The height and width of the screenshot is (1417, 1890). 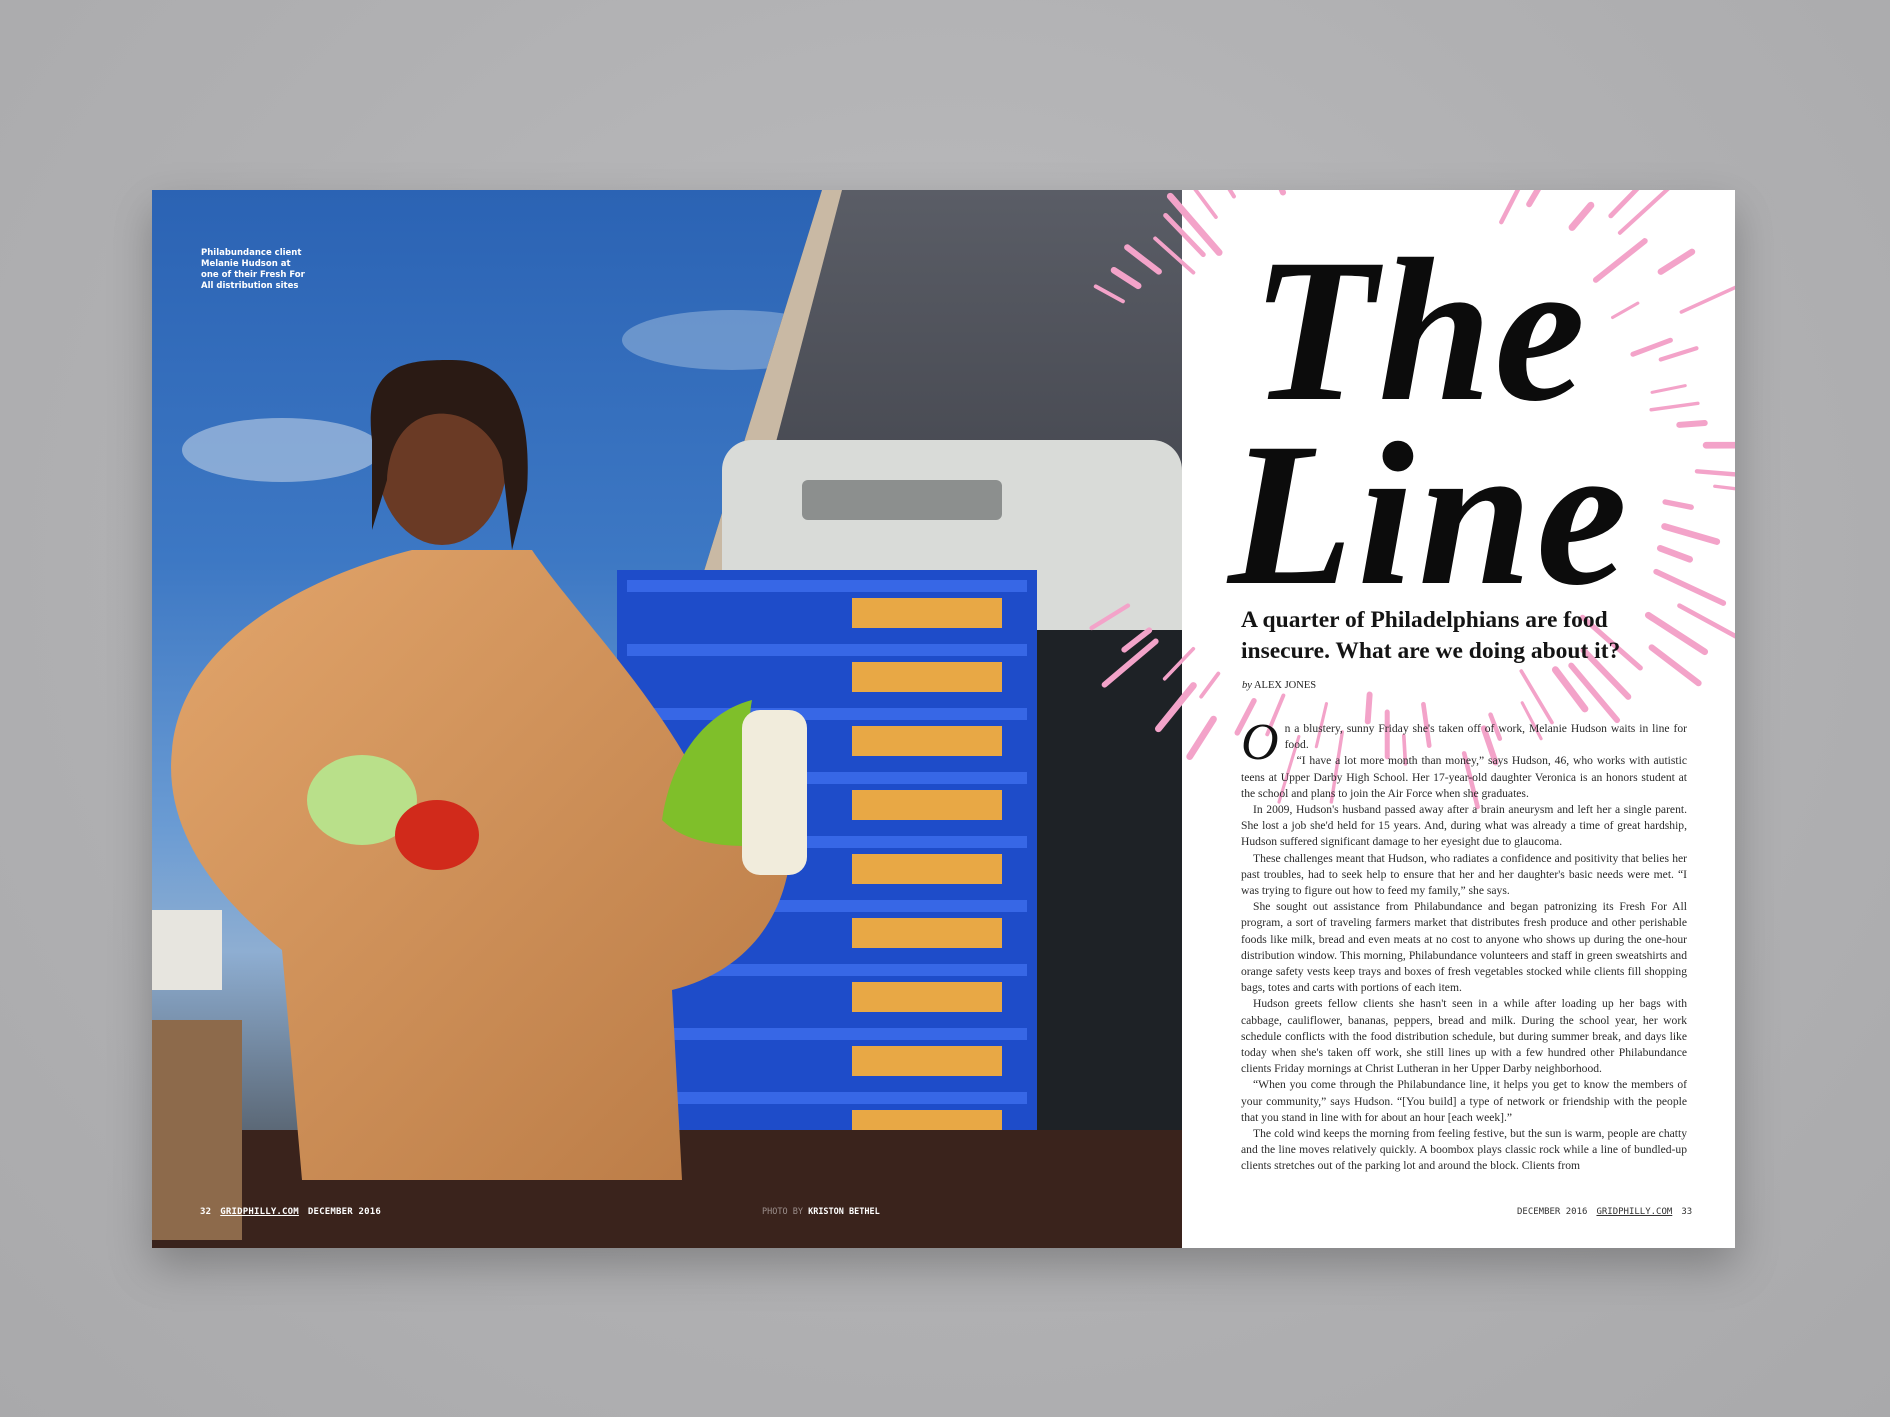 I want to click on page-number: 32, so click(x=206, y=1212).